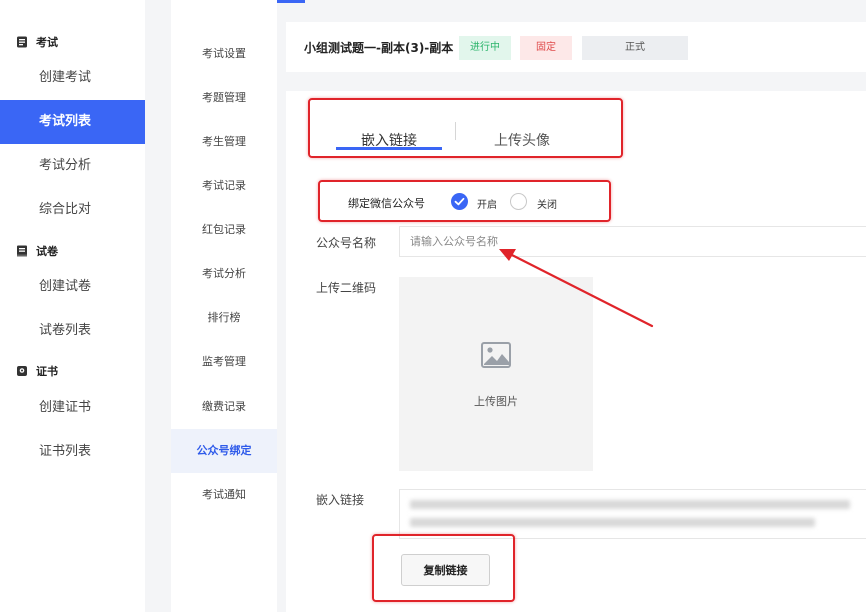 Image resolution: width=866 pixels, height=612 pixels. Describe the element at coordinates (72, 166) in the screenshot. I see `sidebar-item-exam-analysis: 考试分析` at that location.